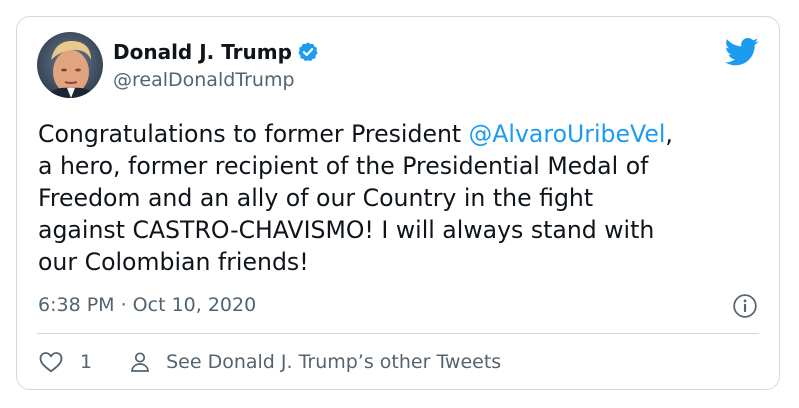 This screenshot has width=799, height=408. What do you see at coordinates (173, 262) in the screenshot?
I see `tweet-line-5: our Colombian friends!` at bounding box center [173, 262].